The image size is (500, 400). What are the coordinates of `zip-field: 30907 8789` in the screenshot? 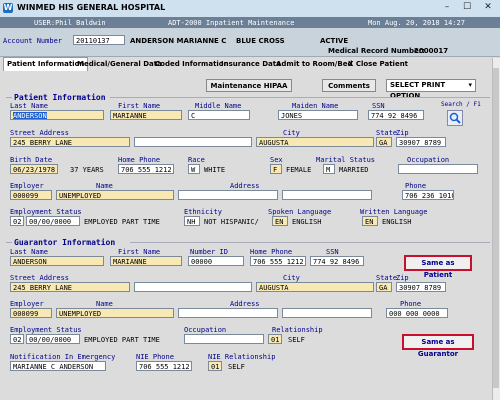 It's located at (421, 142).